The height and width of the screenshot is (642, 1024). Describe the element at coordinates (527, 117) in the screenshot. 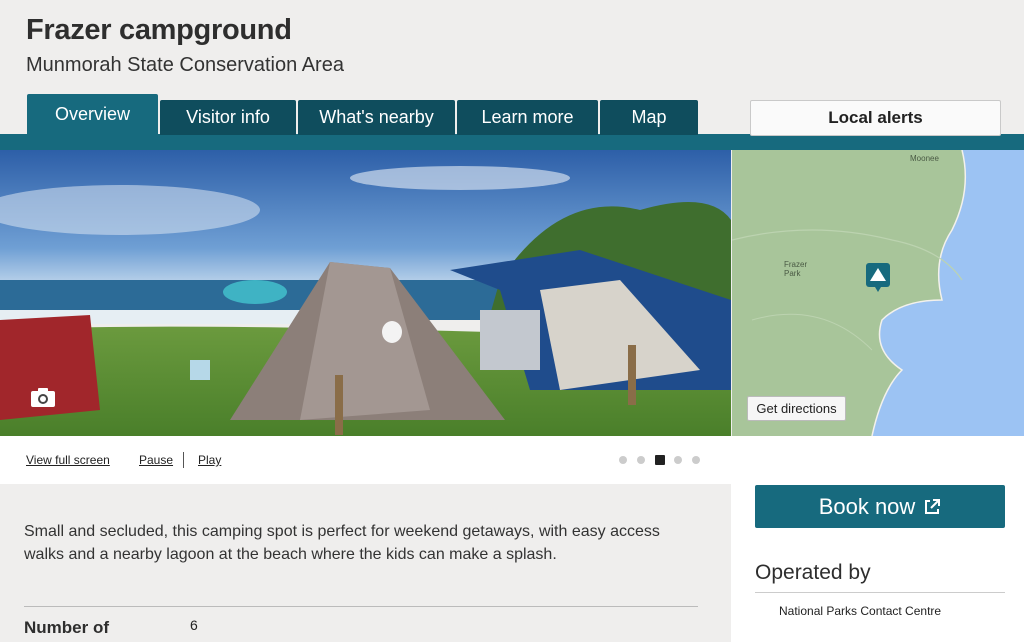

I see `tab-learn-more: Learn more` at that location.